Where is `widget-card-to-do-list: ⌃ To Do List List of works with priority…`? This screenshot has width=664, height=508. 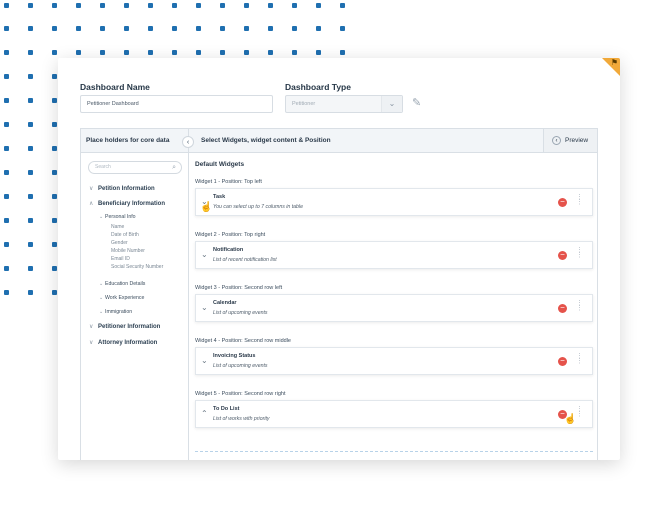 widget-card-to-do-list: ⌃ To Do List List of works with priority… is located at coordinates (394, 414).